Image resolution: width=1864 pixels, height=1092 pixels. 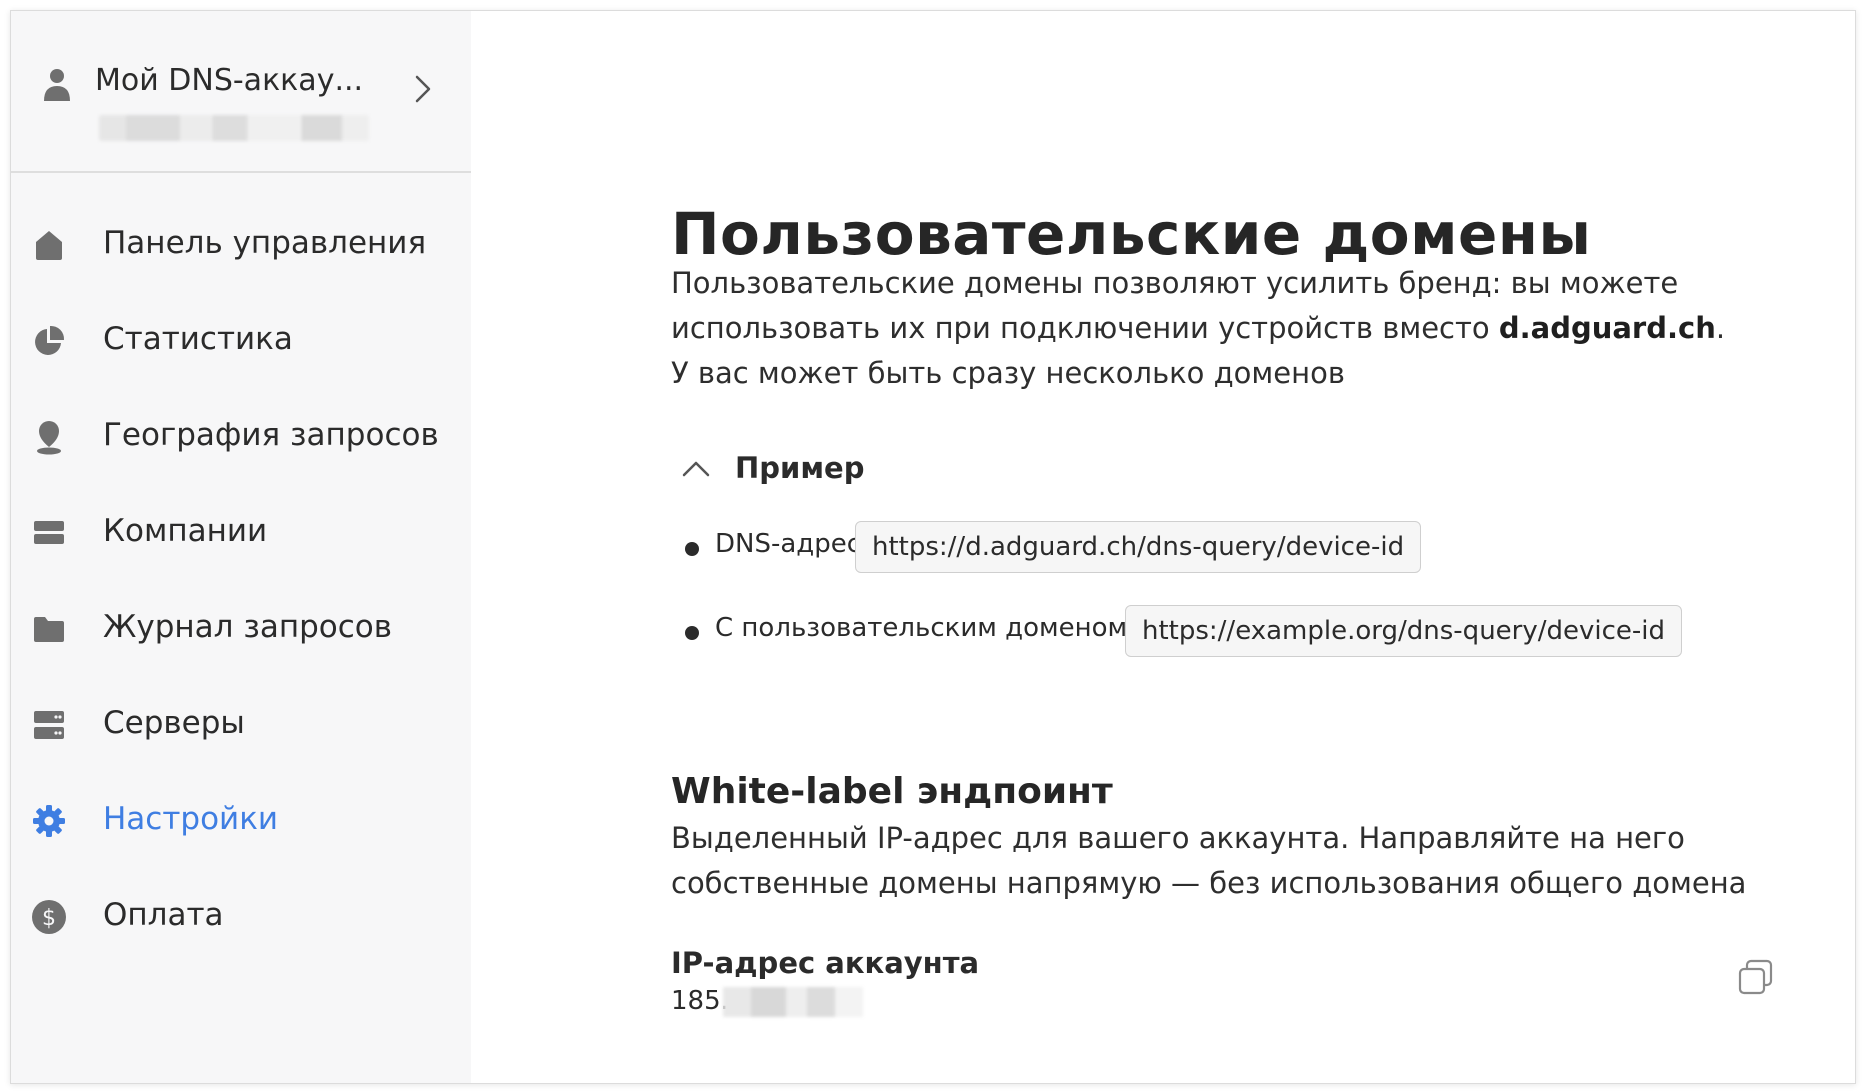 I want to click on home-icon, so click(x=49, y=245).